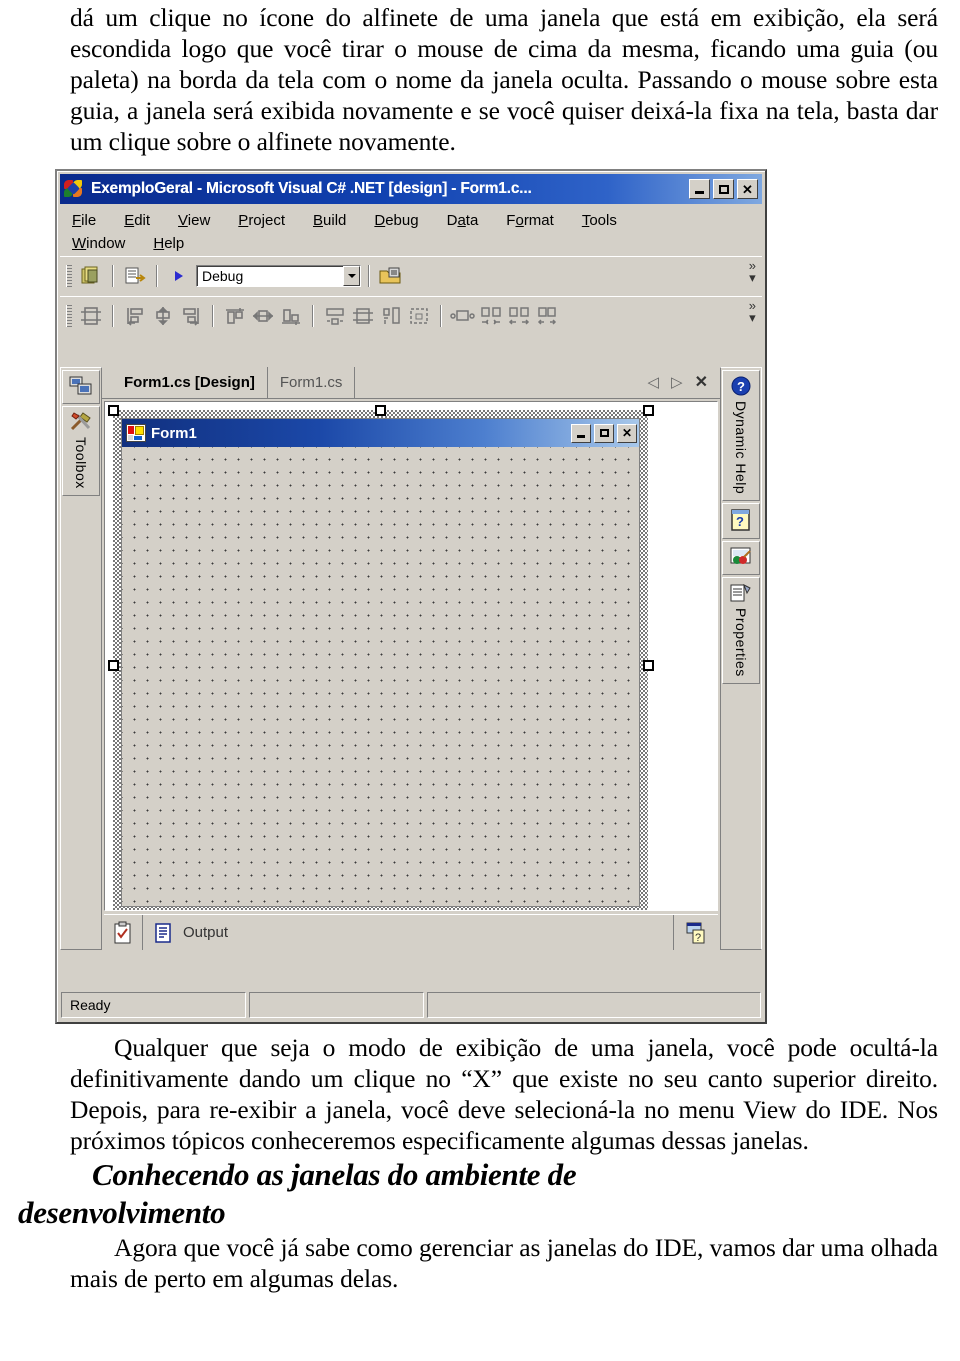  What do you see at coordinates (752, 271) in the screenshot?
I see `toolbar-overflow-standard: » ▾` at bounding box center [752, 271].